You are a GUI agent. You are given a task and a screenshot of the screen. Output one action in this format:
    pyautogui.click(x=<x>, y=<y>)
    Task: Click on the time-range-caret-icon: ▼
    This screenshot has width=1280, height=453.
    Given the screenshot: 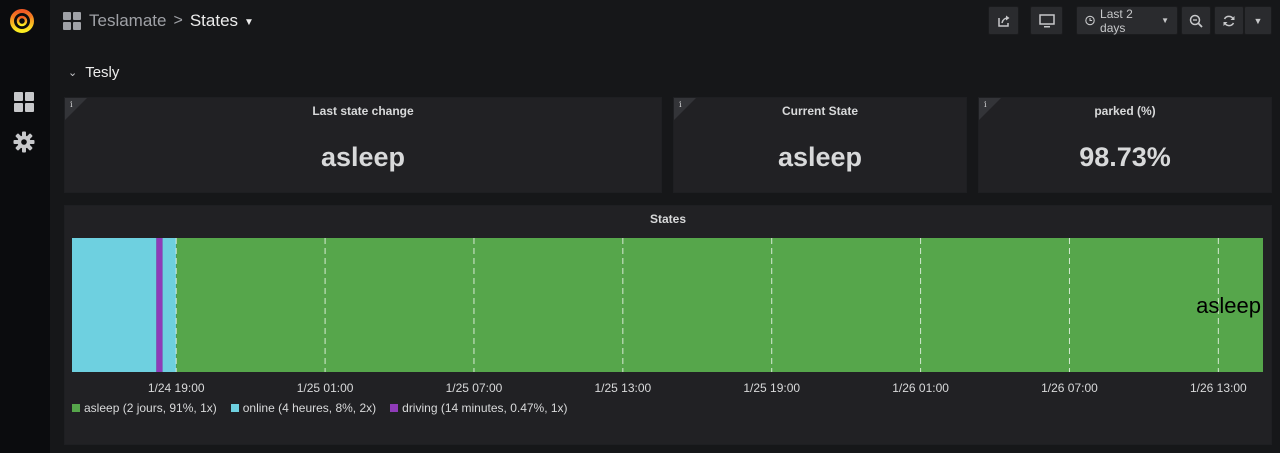 What is the action you would take?
    pyautogui.click(x=1165, y=20)
    